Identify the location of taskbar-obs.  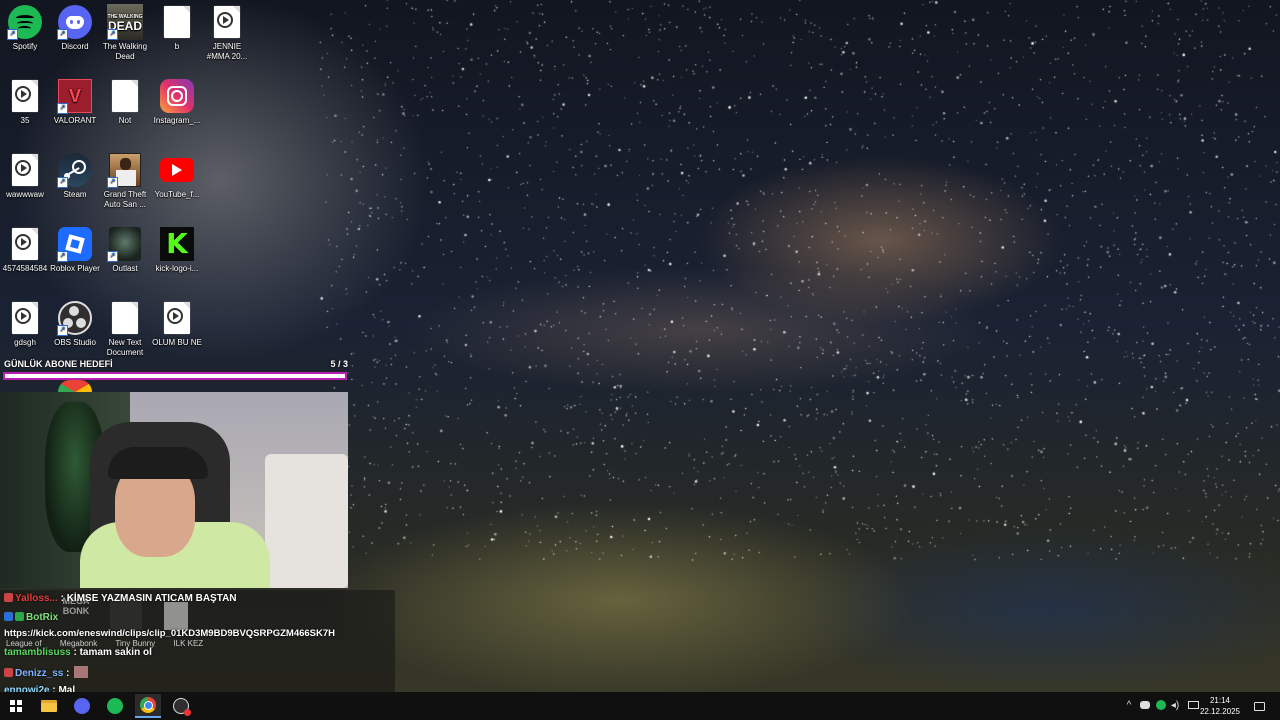
(181, 706).